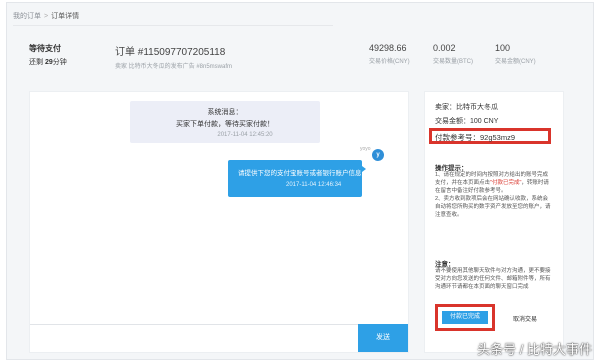  Describe the element at coordinates (453, 62) in the screenshot. I see `btc-label: 交易数量(BTC)` at that location.